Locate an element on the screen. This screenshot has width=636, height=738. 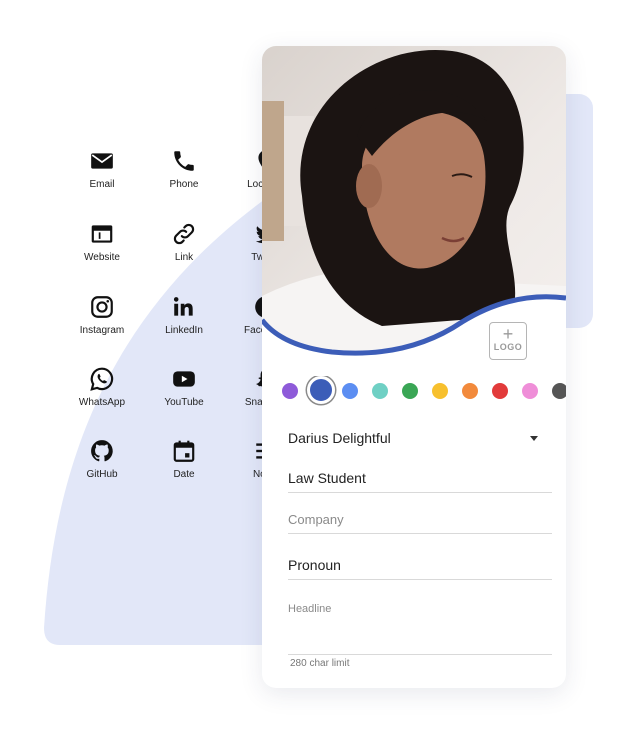
headline-placeholder: Headline is located at coordinates (310, 609).